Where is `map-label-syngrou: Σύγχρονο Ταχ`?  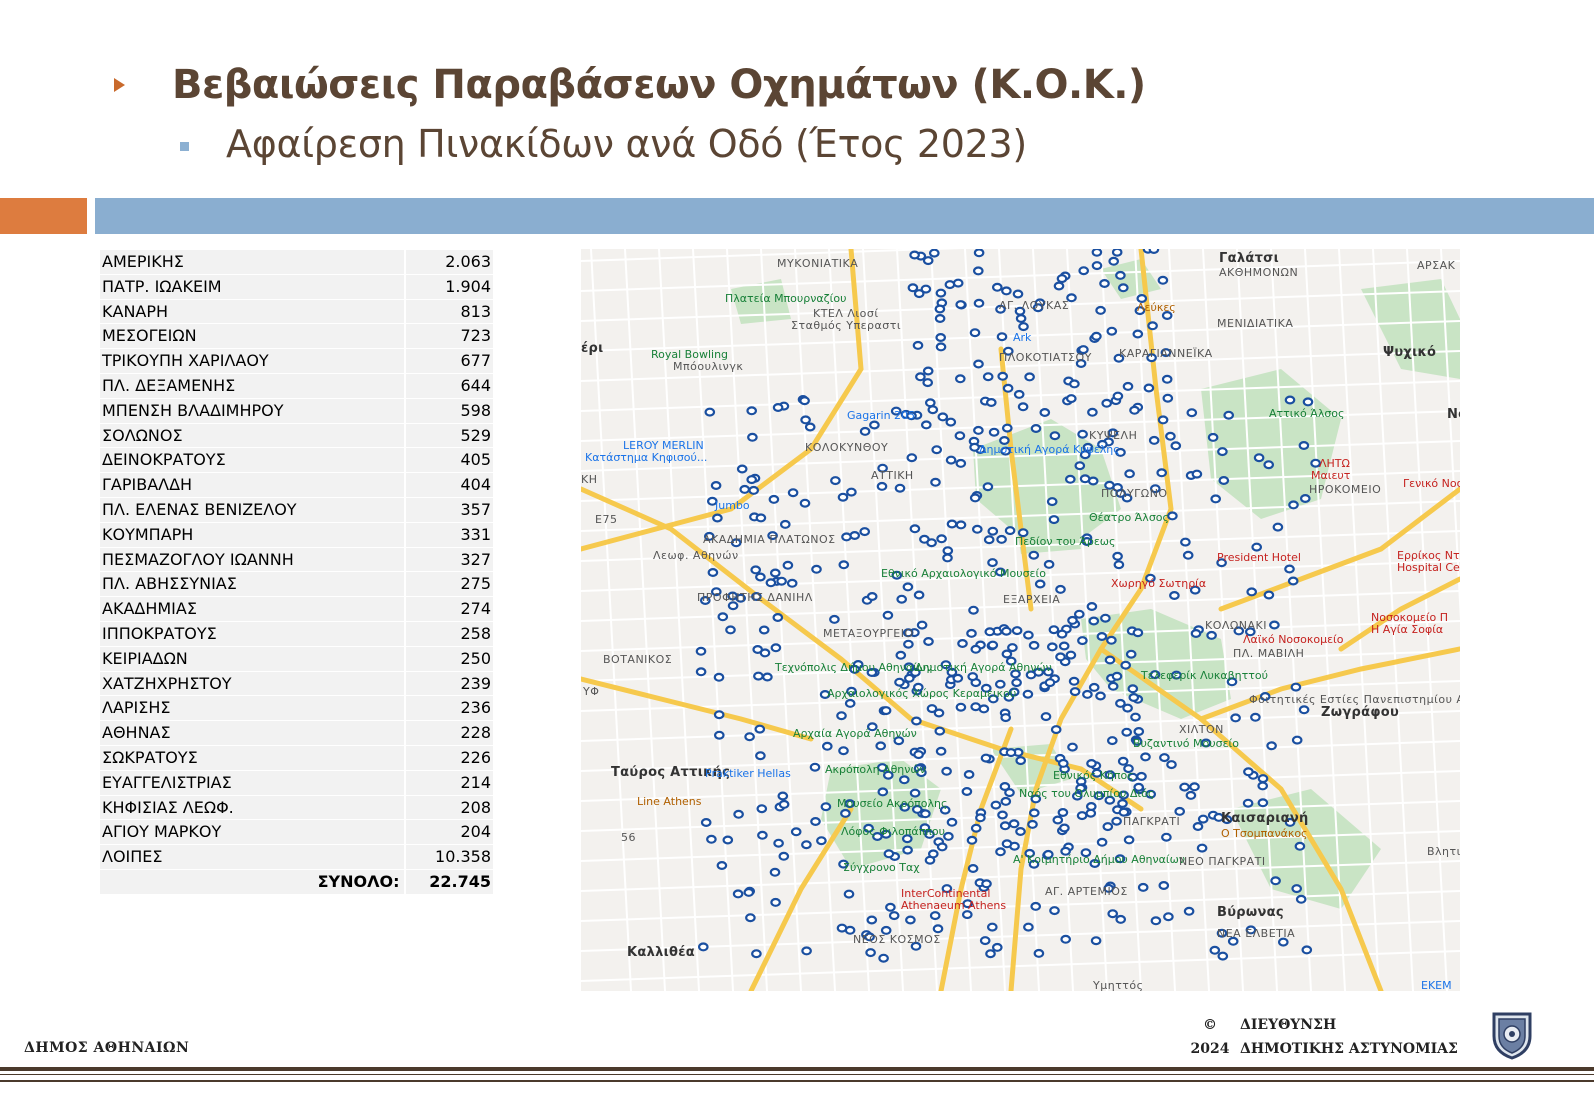 map-label-syngrou: Σύγχρονο Ταχ is located at coordinates (881, 867).